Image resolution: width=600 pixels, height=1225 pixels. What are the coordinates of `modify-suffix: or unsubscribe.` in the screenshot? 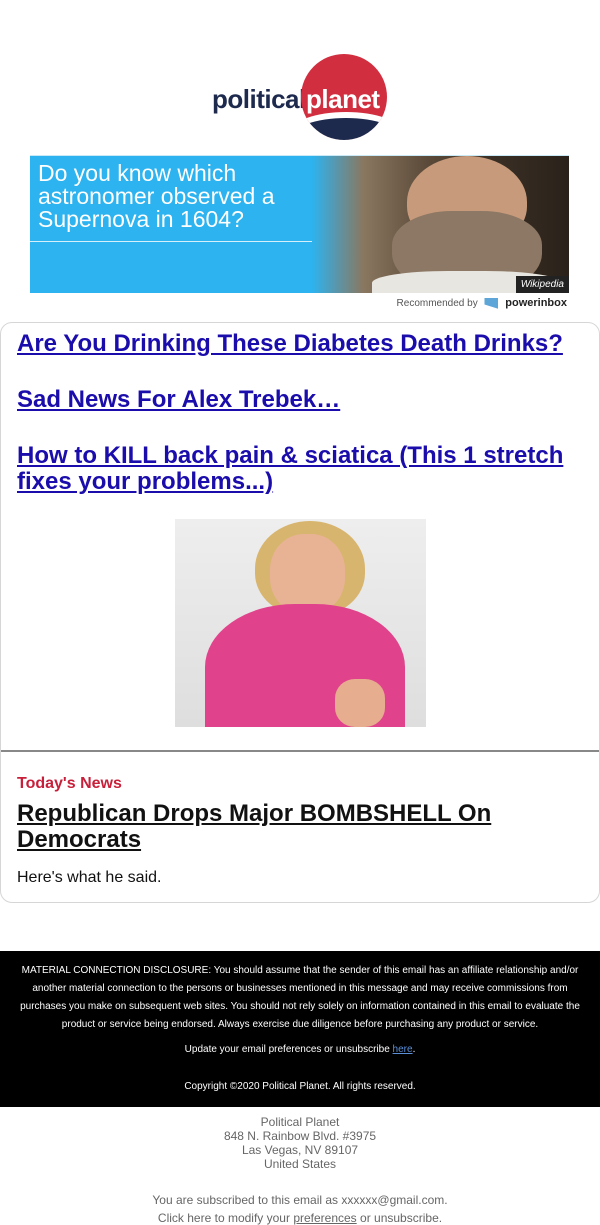 It's located at (401, 1218).